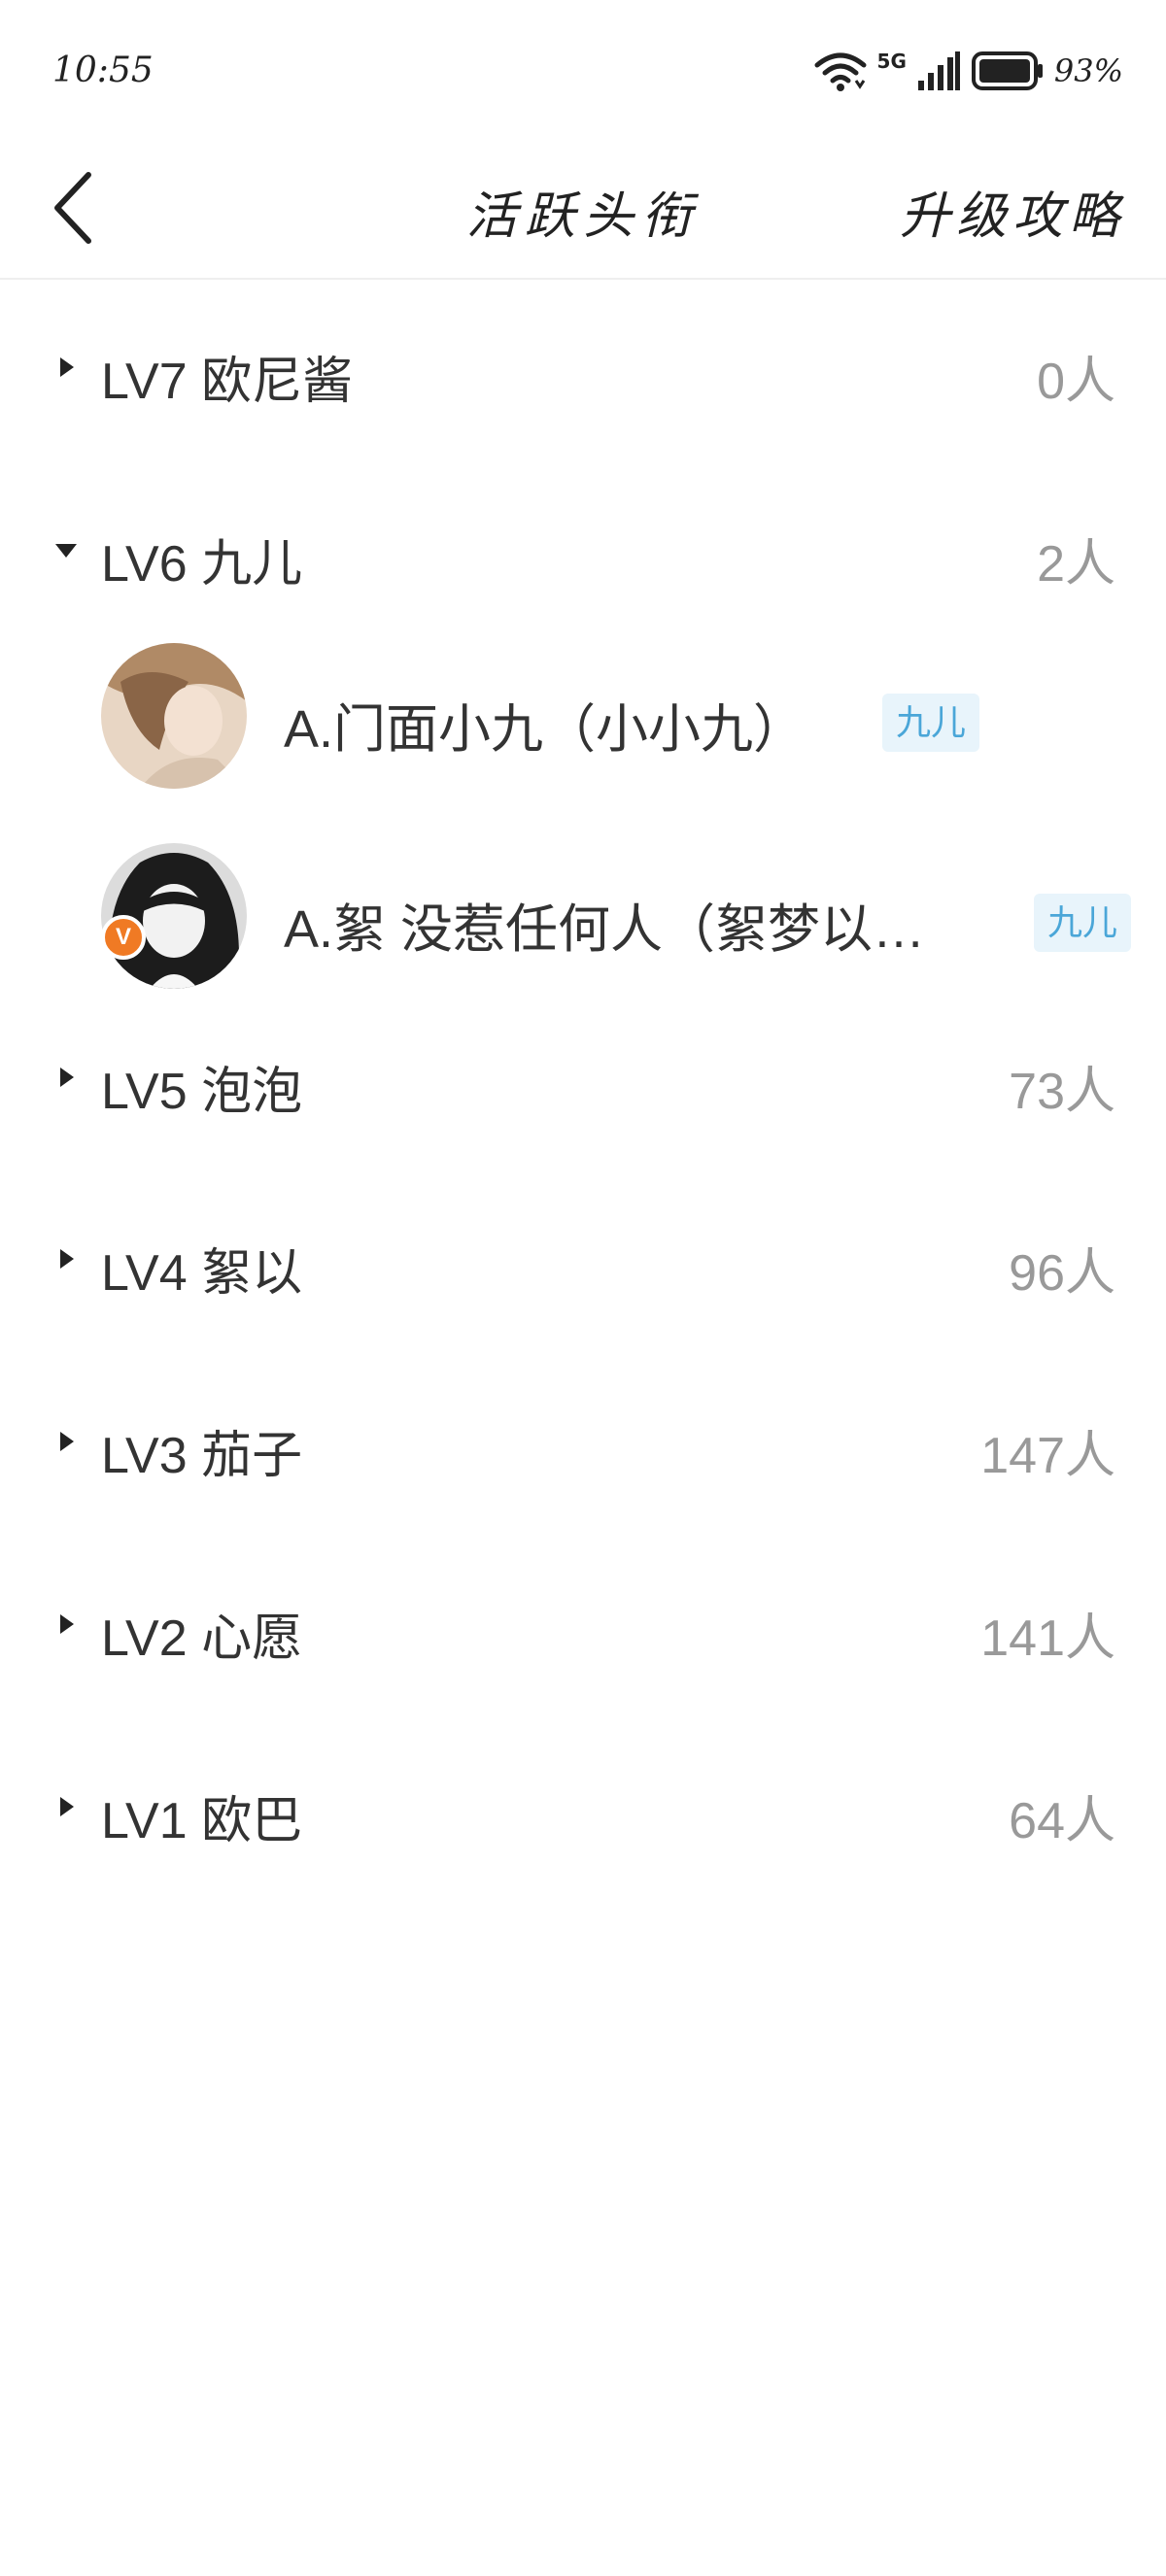 The image size is (1166, 2576). What do you see at coordinates (840, 71) in the screenshot?
I see `wifi-icon` at bounding box center [840, 71].